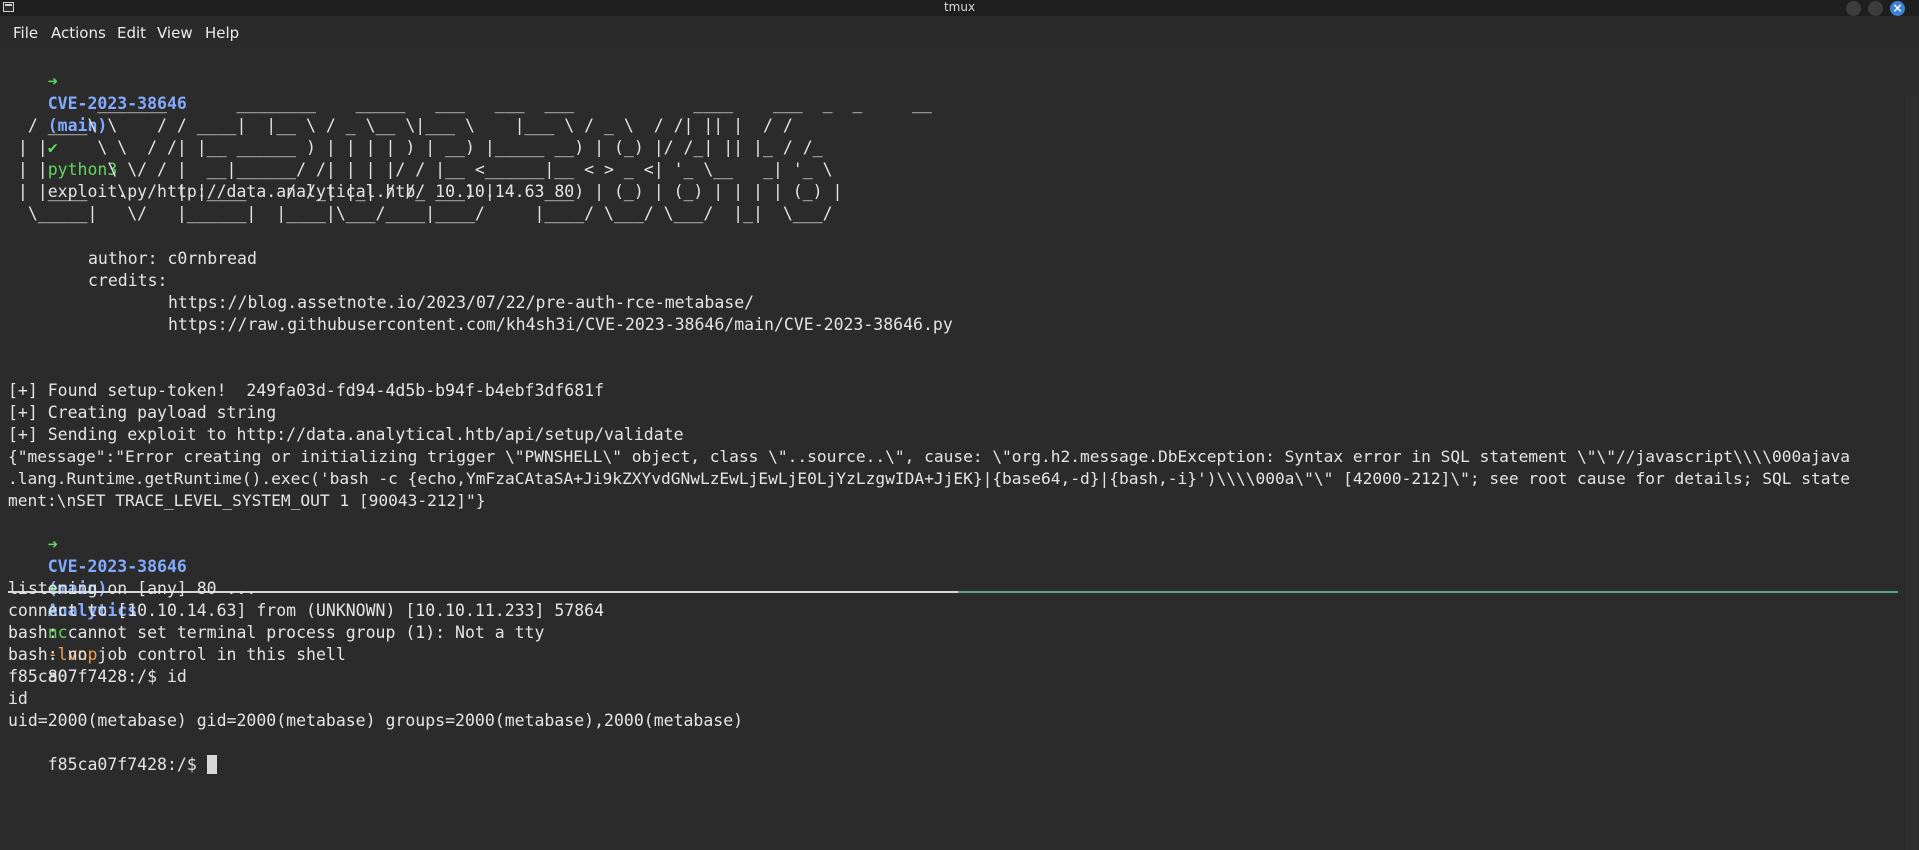  I want to click on menu-help: Help, so click(222, 33).